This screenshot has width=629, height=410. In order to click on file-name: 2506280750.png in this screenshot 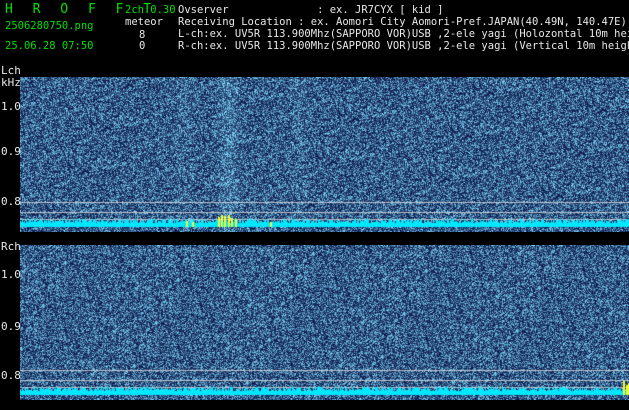, I will do `click(49, 26)`.